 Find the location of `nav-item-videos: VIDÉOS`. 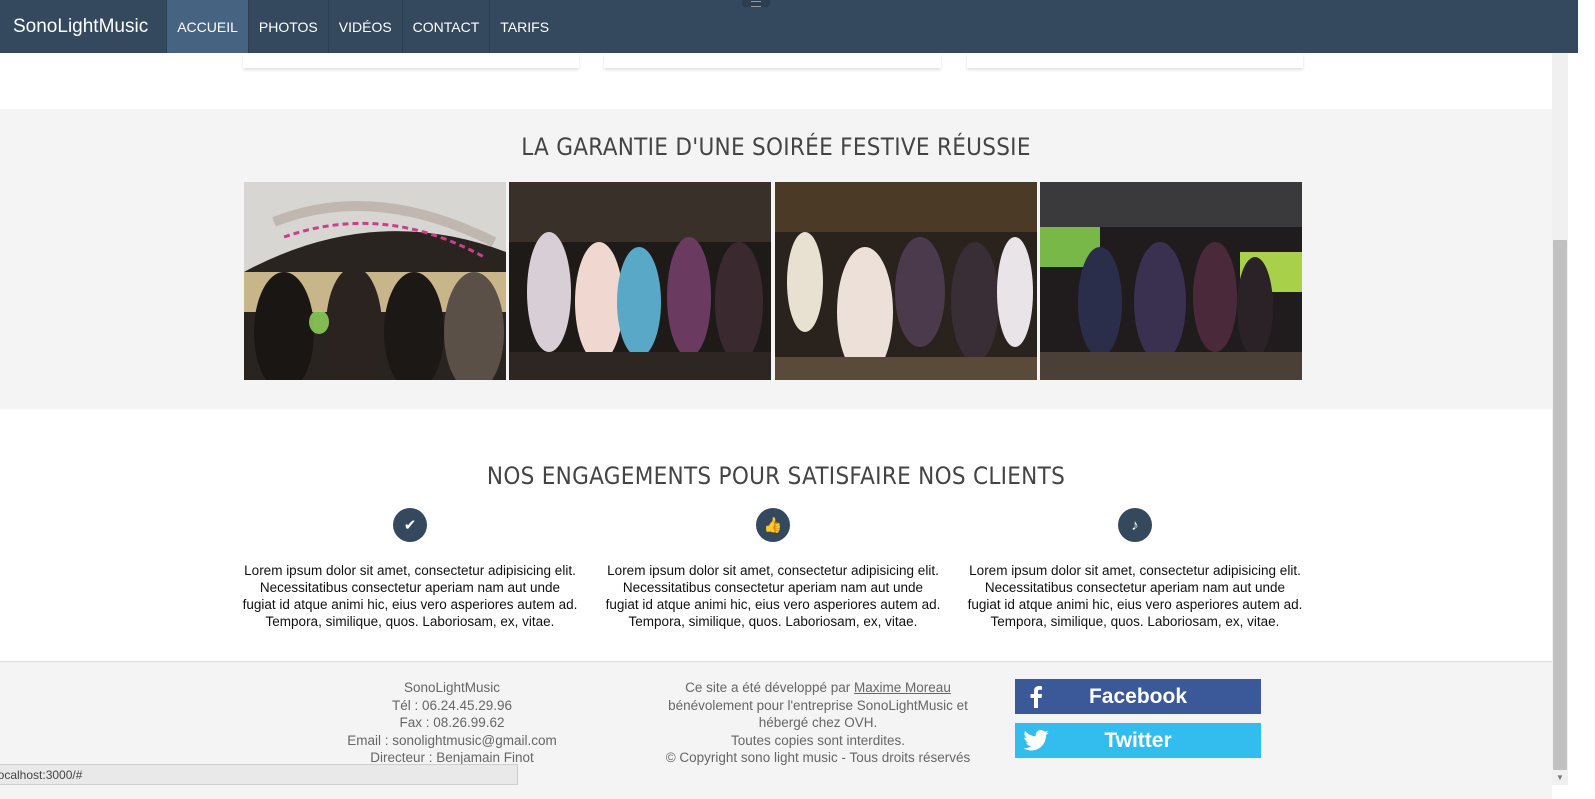

nav-item-videos: VIDÉOS is located at coordinates (364, 26).